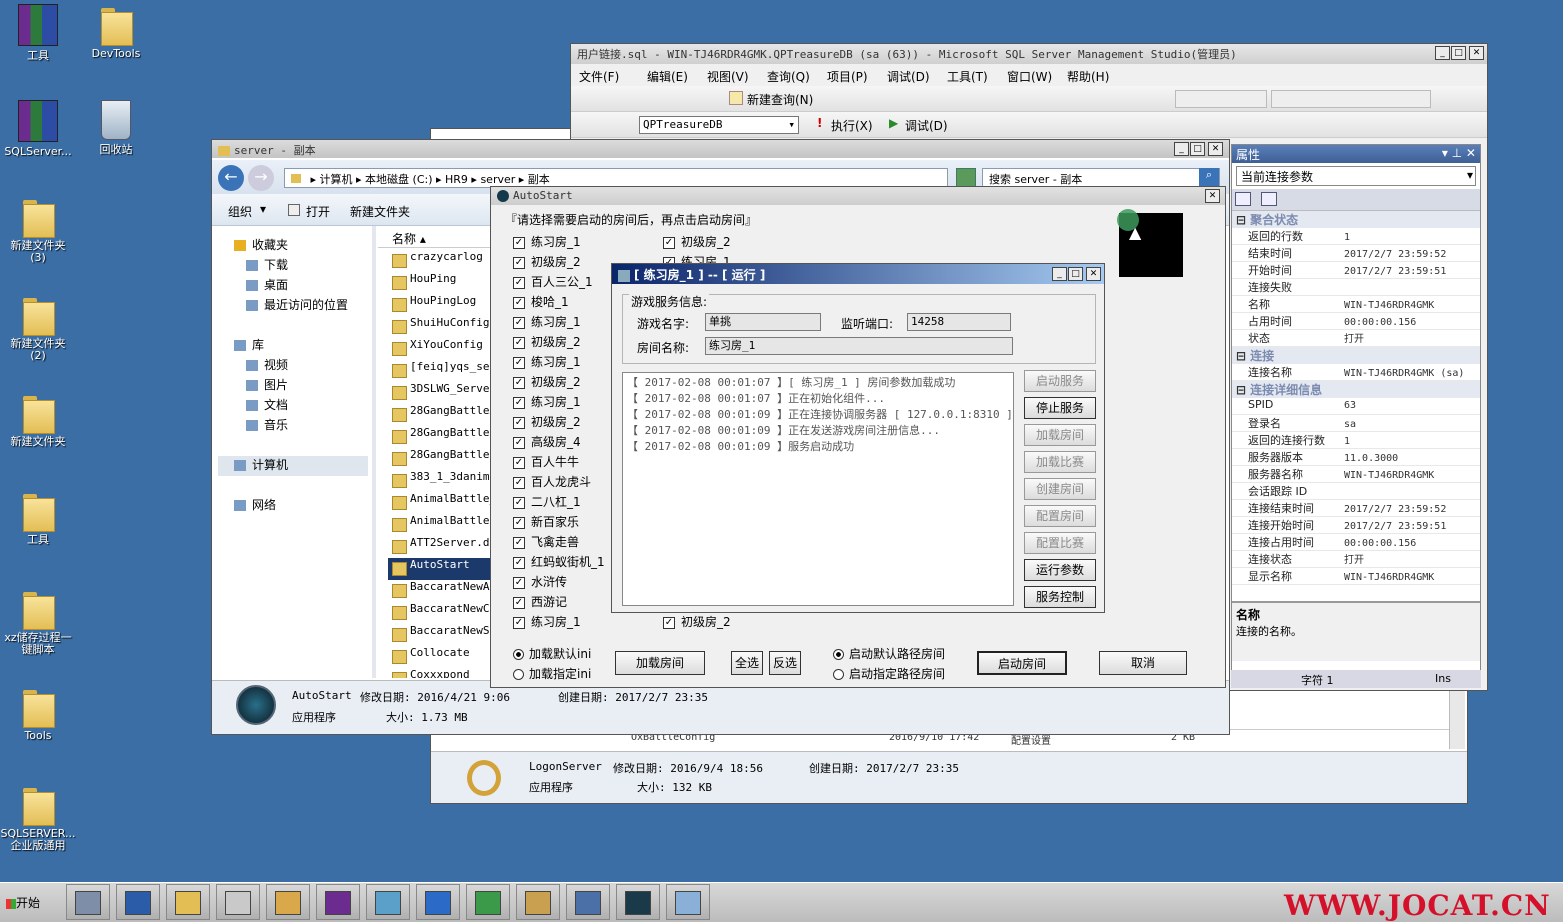 Image resolution: width=1563 pixels, height=922 pixels. I want to click on desktop-icon: 新建文件夹 (2), so click(38, 328).